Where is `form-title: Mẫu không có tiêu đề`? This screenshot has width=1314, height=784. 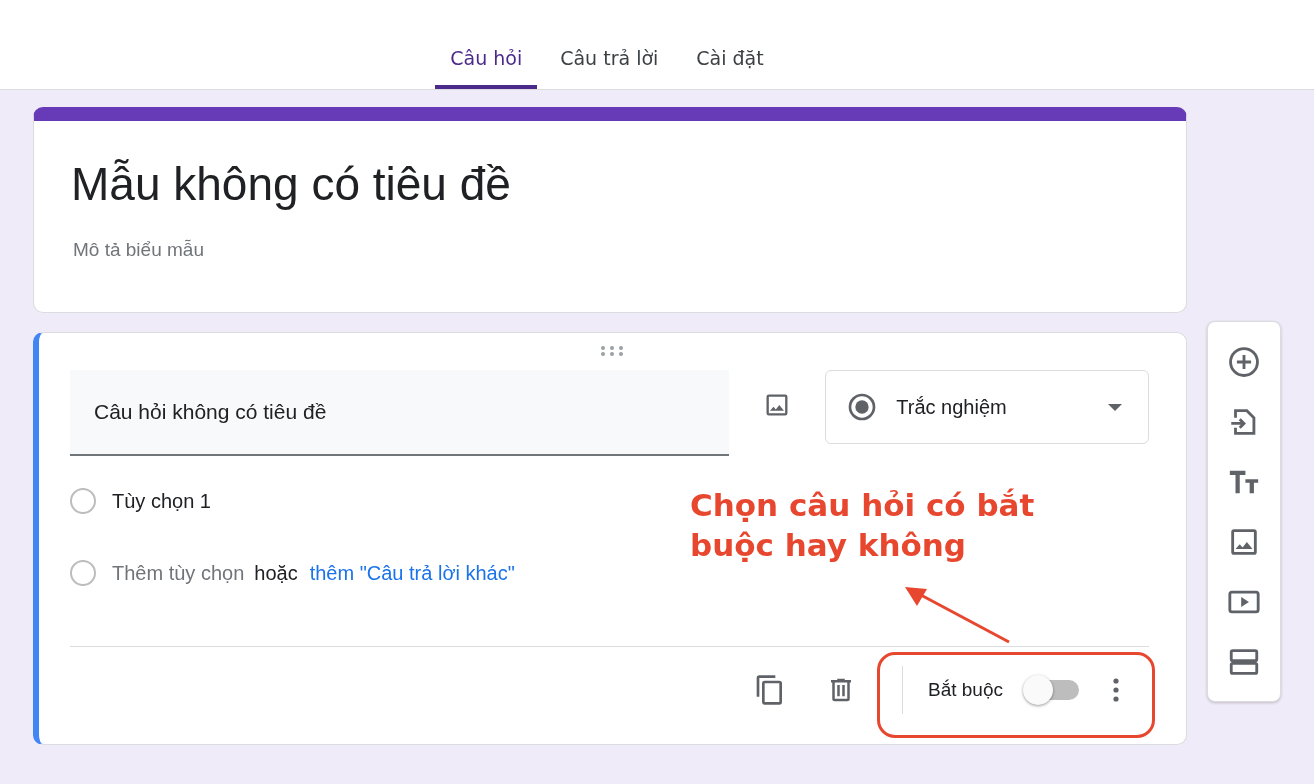 form-title: Mẫu không có tiêu đề is located at coordinates (628, 184).